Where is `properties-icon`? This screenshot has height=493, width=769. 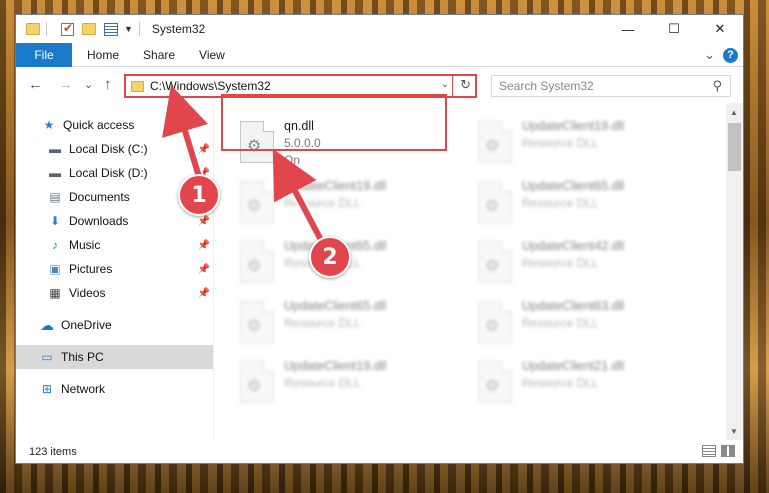 properties-icon is located at coordinates (111, 29).